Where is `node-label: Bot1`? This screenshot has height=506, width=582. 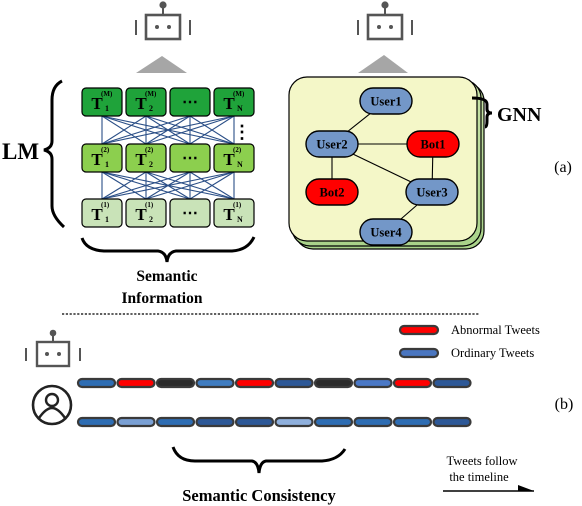 node-label: Bot1 is located at coordinates (433, 145).